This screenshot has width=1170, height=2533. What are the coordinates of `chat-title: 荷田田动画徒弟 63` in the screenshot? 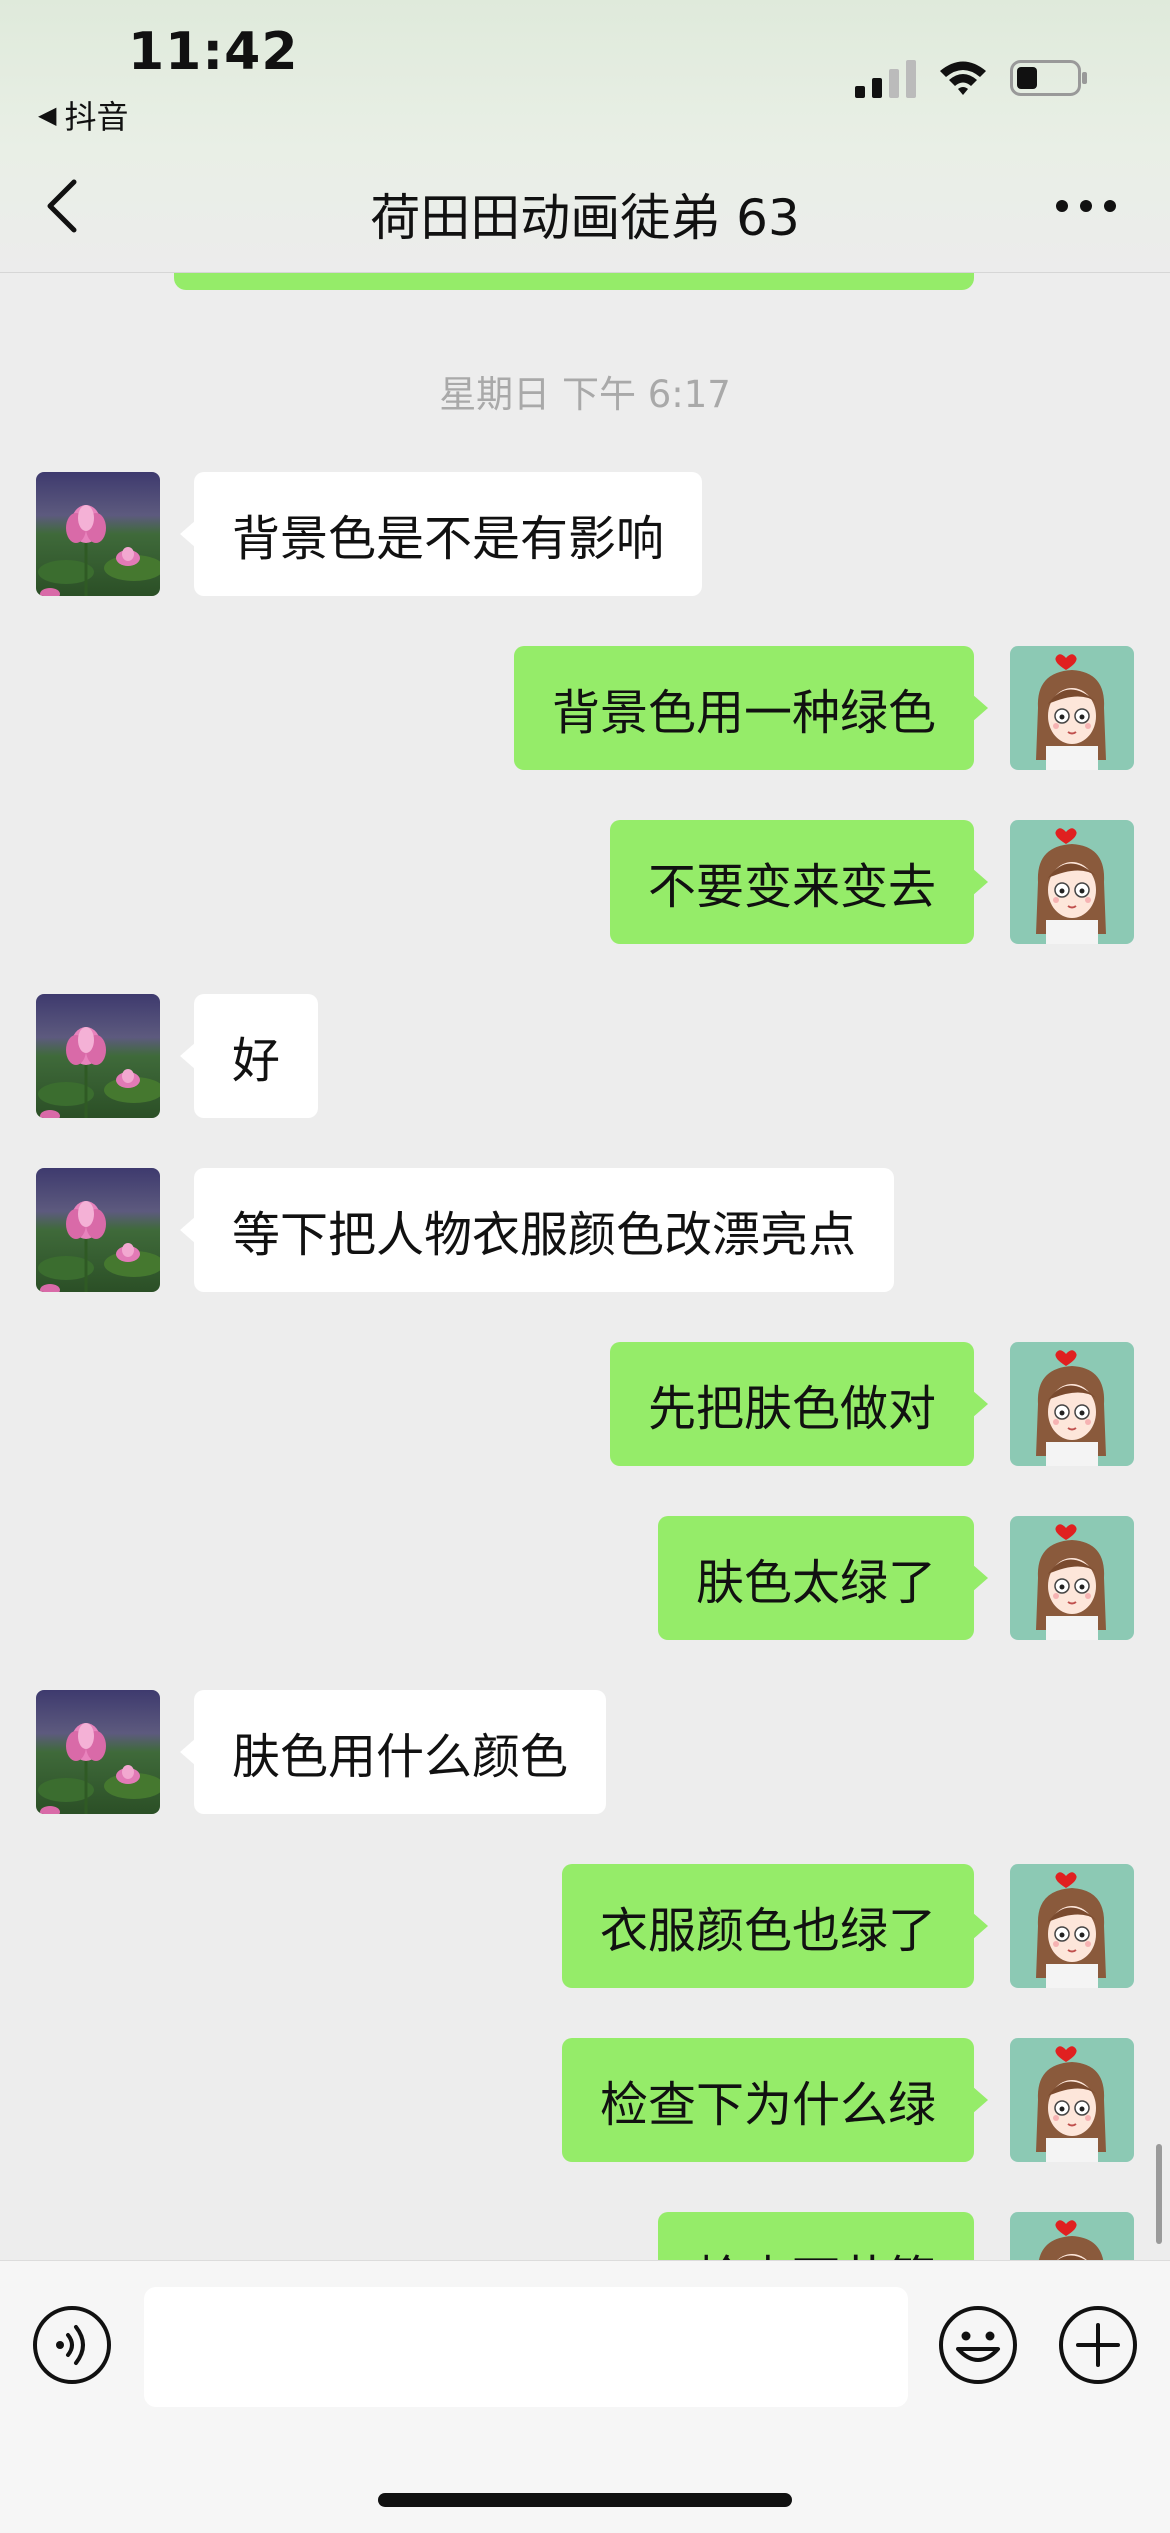 It's located at (585, 218).